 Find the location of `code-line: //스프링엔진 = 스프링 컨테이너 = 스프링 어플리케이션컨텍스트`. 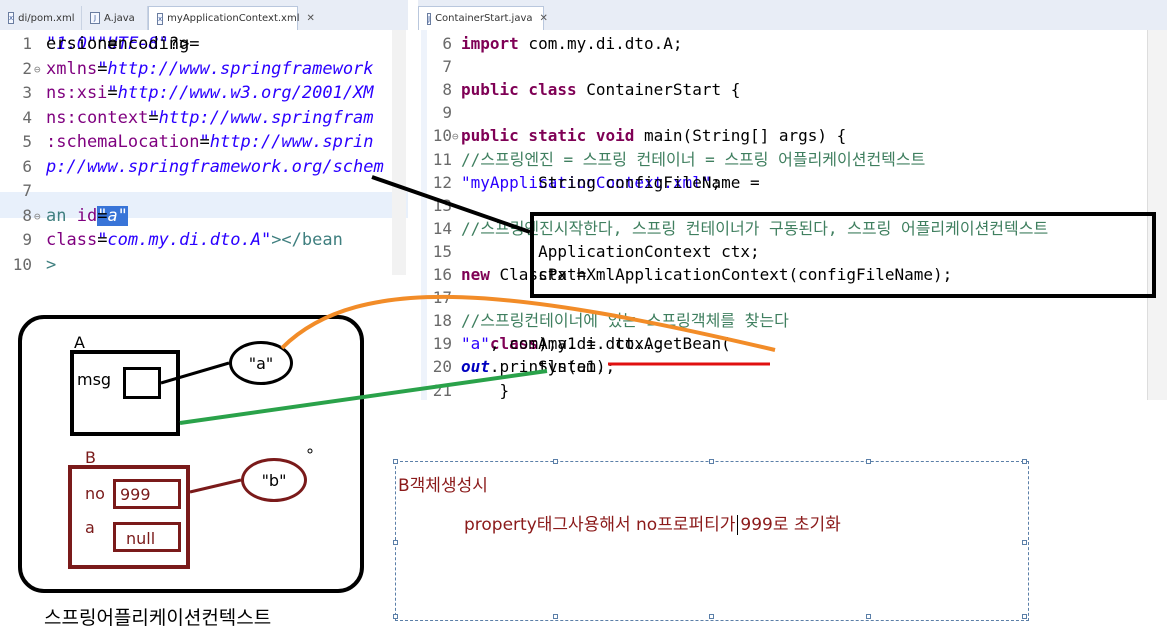

code-line: //스프링엔진 = 스프링 컨테이너 = 스프링 어플리케이션컨텍스트 is located at coordinates (693, 159).